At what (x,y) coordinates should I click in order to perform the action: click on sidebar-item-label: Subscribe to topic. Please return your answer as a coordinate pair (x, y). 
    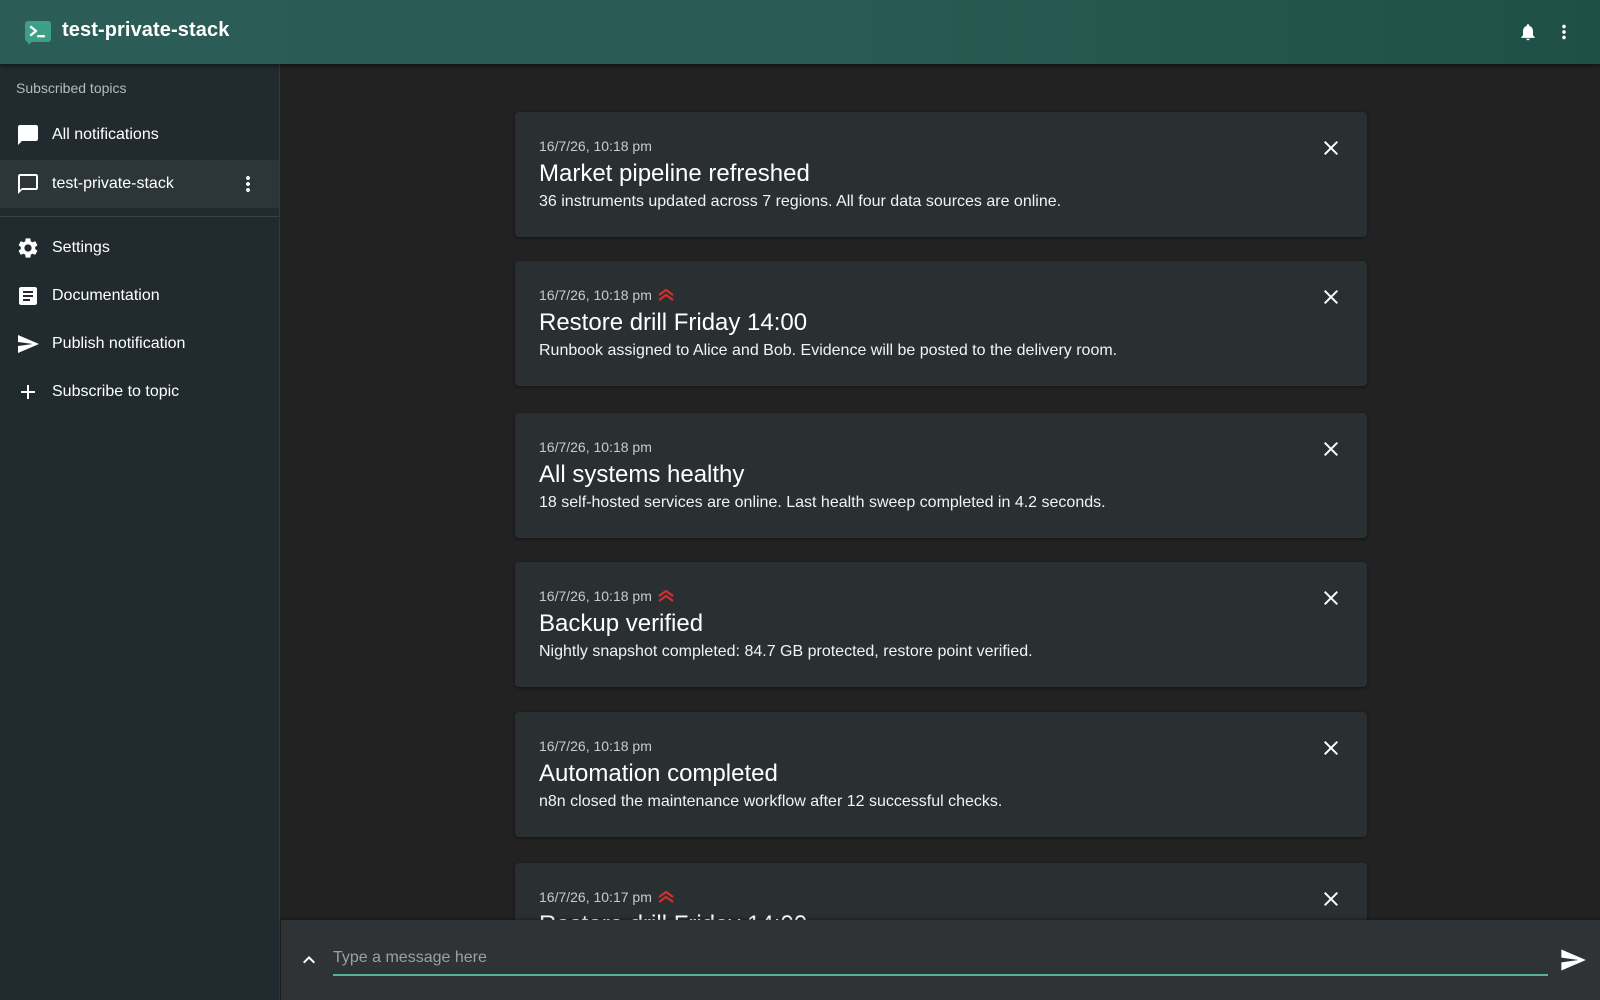
    Looking at the image, I should click on (116, 391).